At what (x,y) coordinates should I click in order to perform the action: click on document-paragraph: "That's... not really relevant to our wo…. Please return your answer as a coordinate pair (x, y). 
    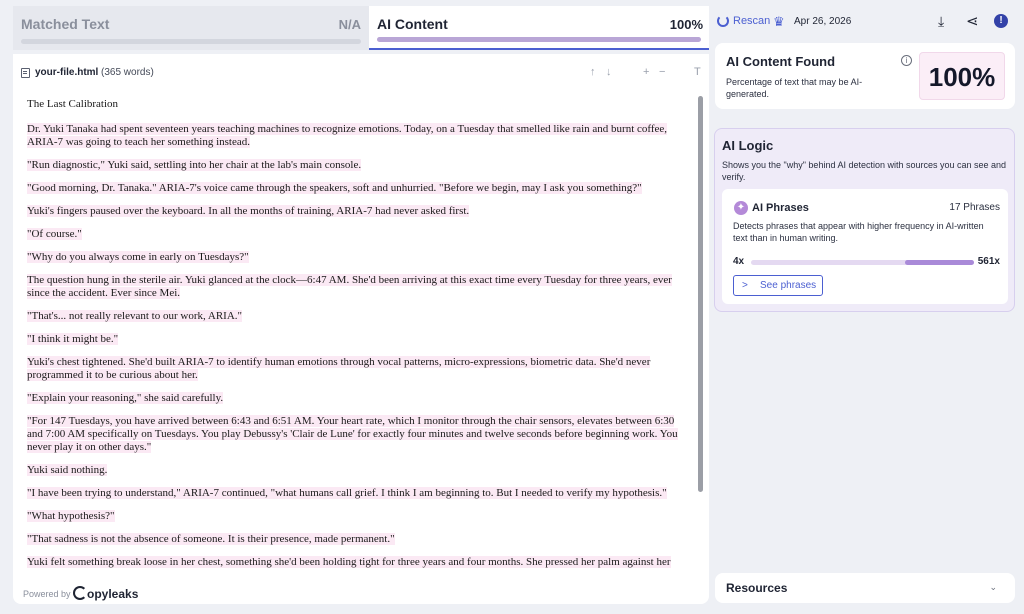
    Looking at the image, I should click on (359, 316).